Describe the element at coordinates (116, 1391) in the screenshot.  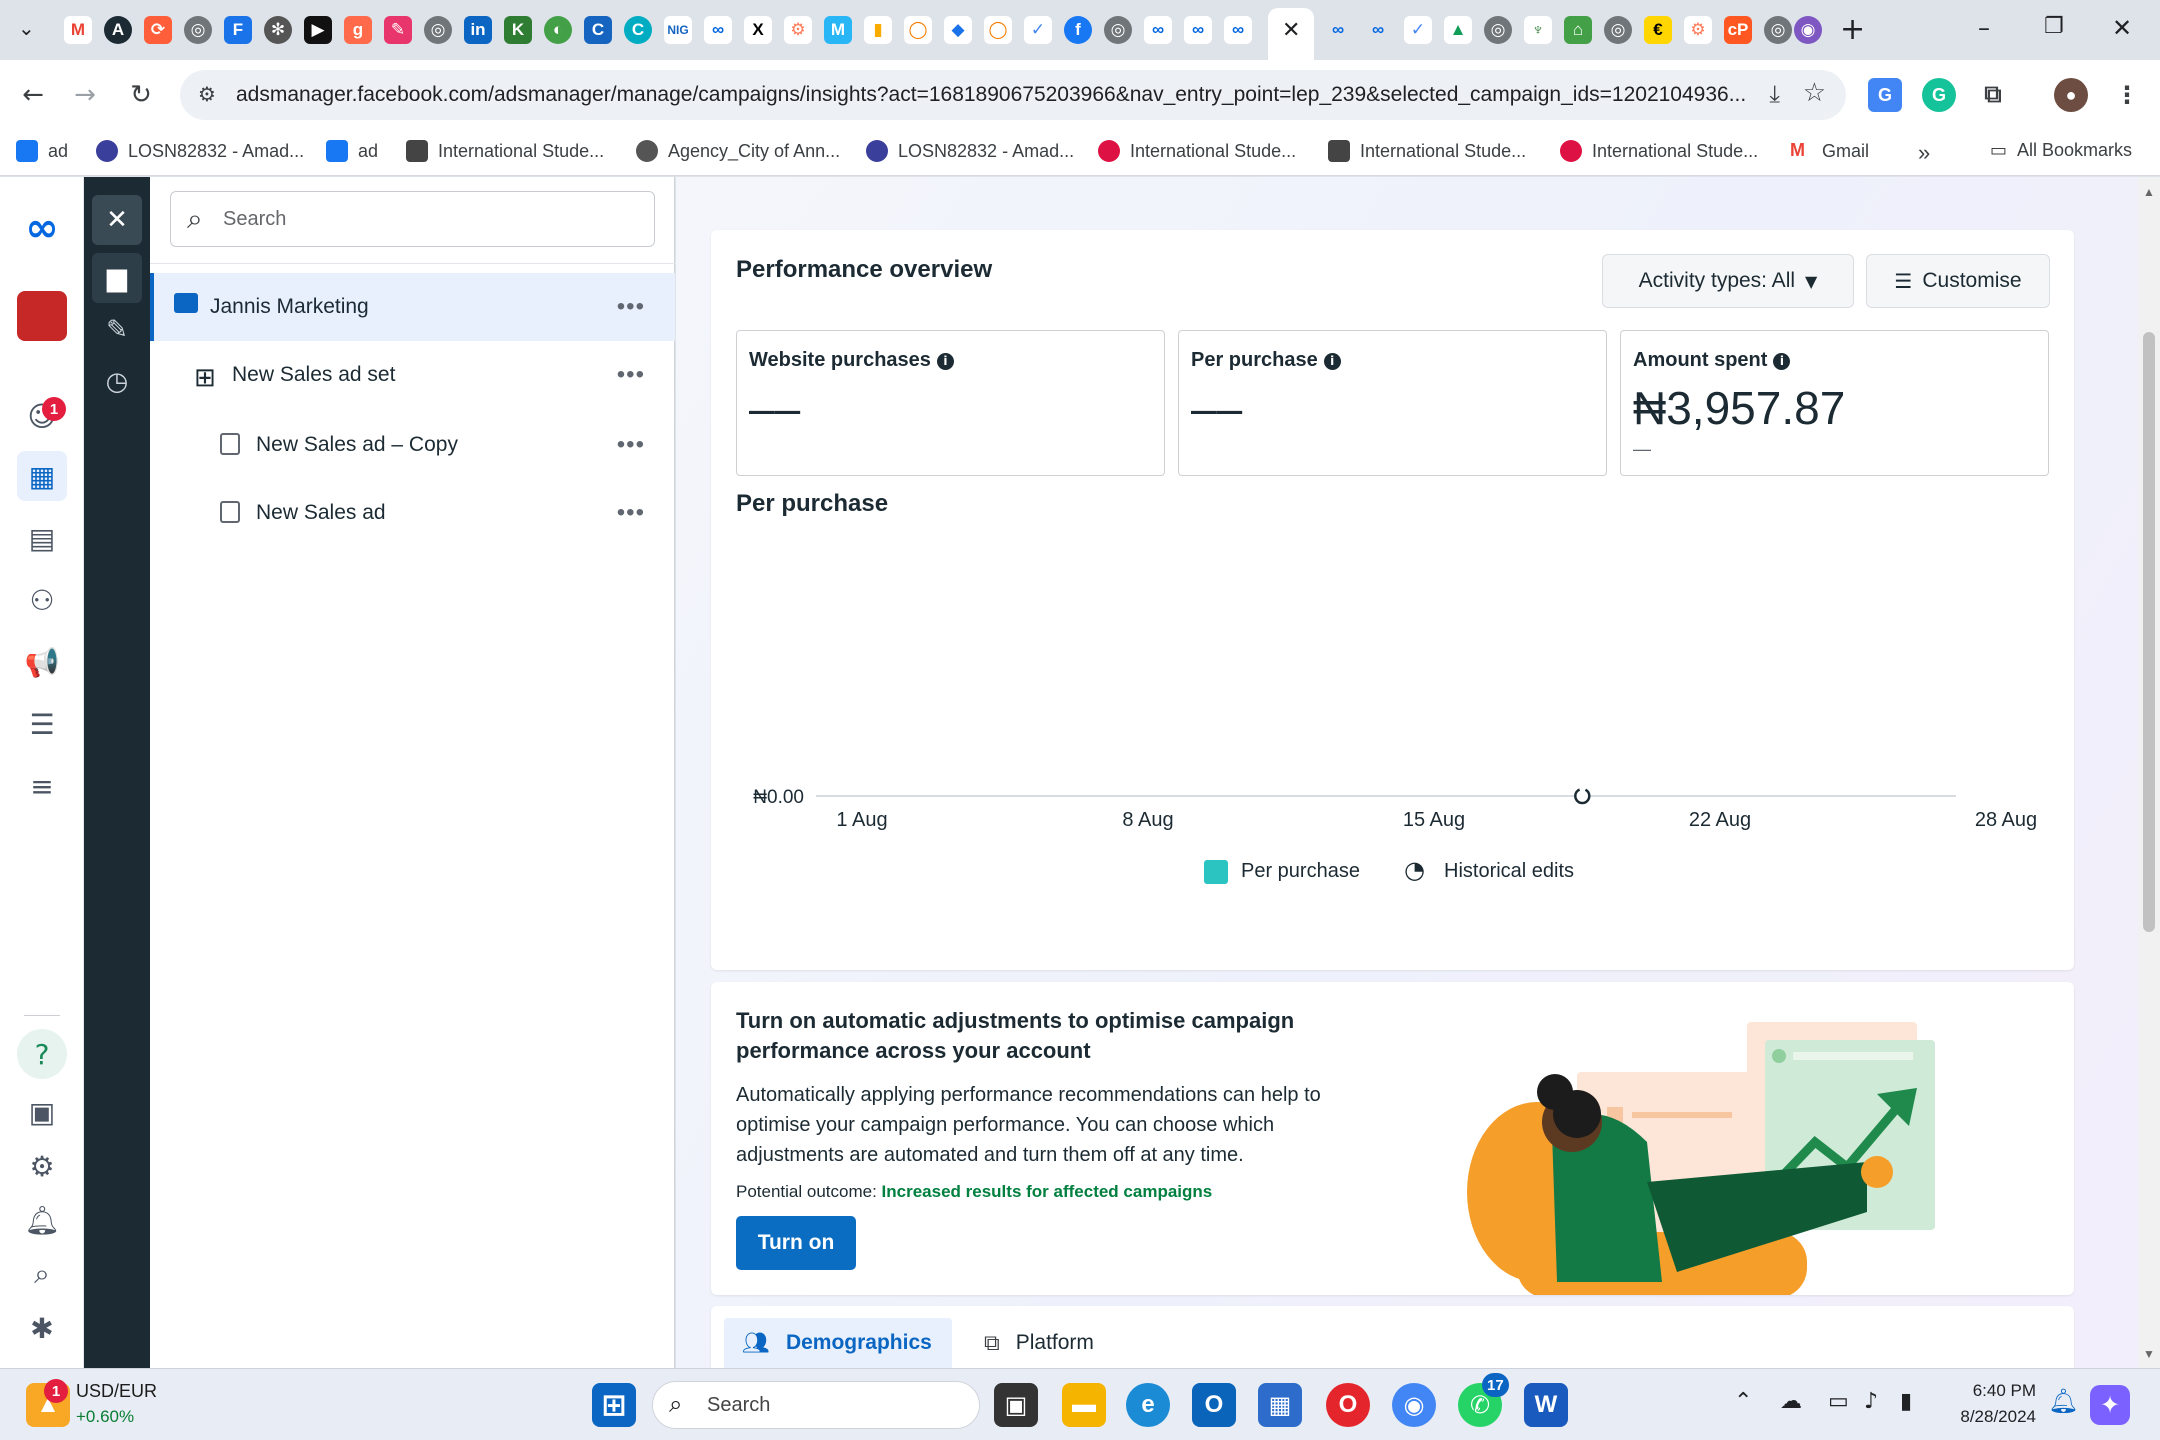
I see `ticker-name: USD/EUR` at that location.